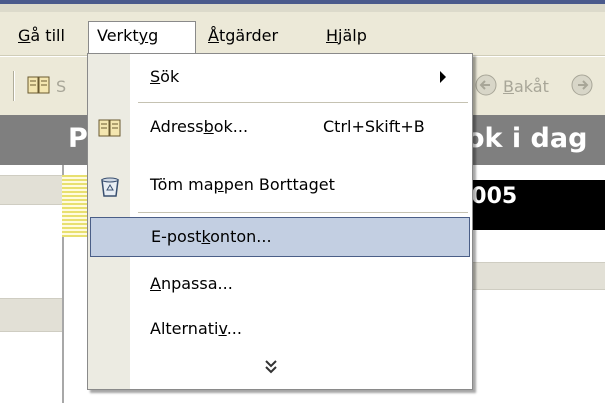  I want to click on menu-item-label: Töm mappen Borttaget, so click(242, 184).